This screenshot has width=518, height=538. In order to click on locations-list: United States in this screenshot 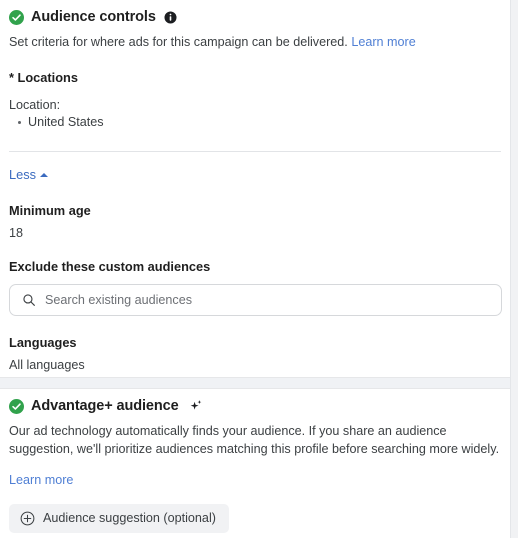, I will do `click(255, 122)`.